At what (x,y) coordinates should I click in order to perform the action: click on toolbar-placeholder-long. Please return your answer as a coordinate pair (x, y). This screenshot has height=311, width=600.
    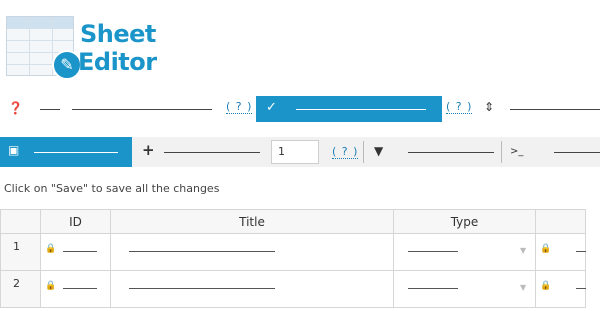
    Looking at the image, I should click on (142, 109).